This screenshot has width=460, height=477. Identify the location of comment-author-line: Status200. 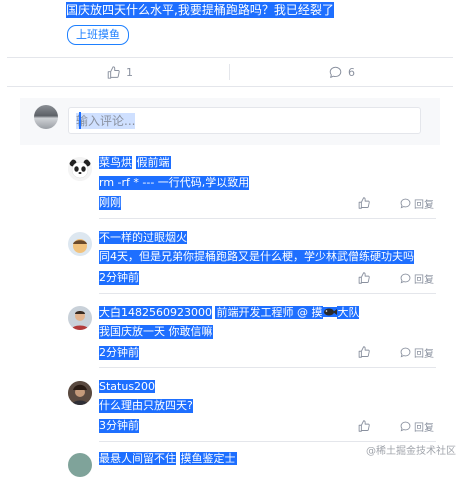
(127, 387).